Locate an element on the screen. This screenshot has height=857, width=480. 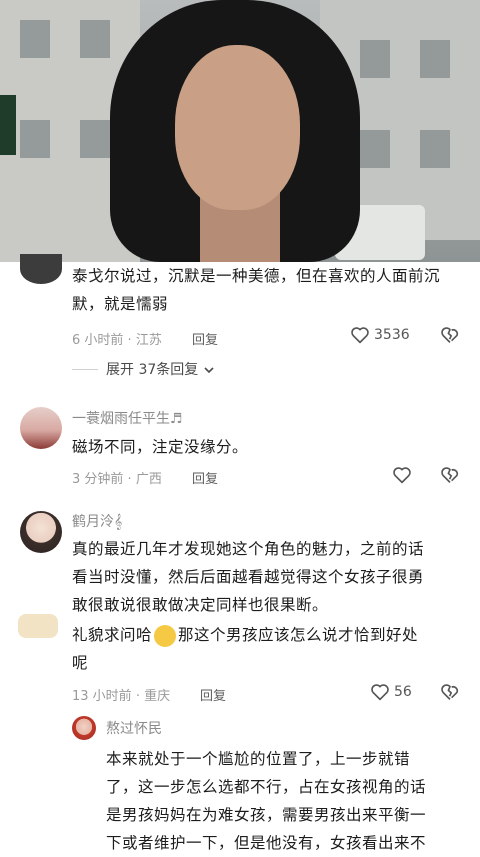
emoji-face-icon is located at coordinates (165, 635).